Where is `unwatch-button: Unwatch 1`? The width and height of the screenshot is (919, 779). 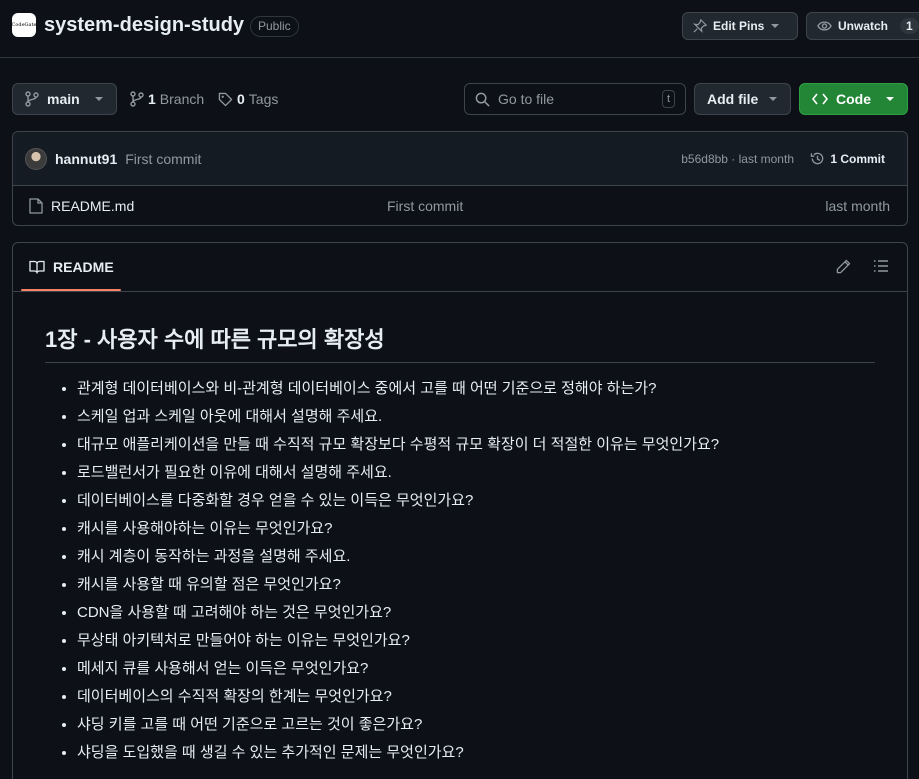 unwatch-button: Unwatch 1 is located at coordinates (862, 26).